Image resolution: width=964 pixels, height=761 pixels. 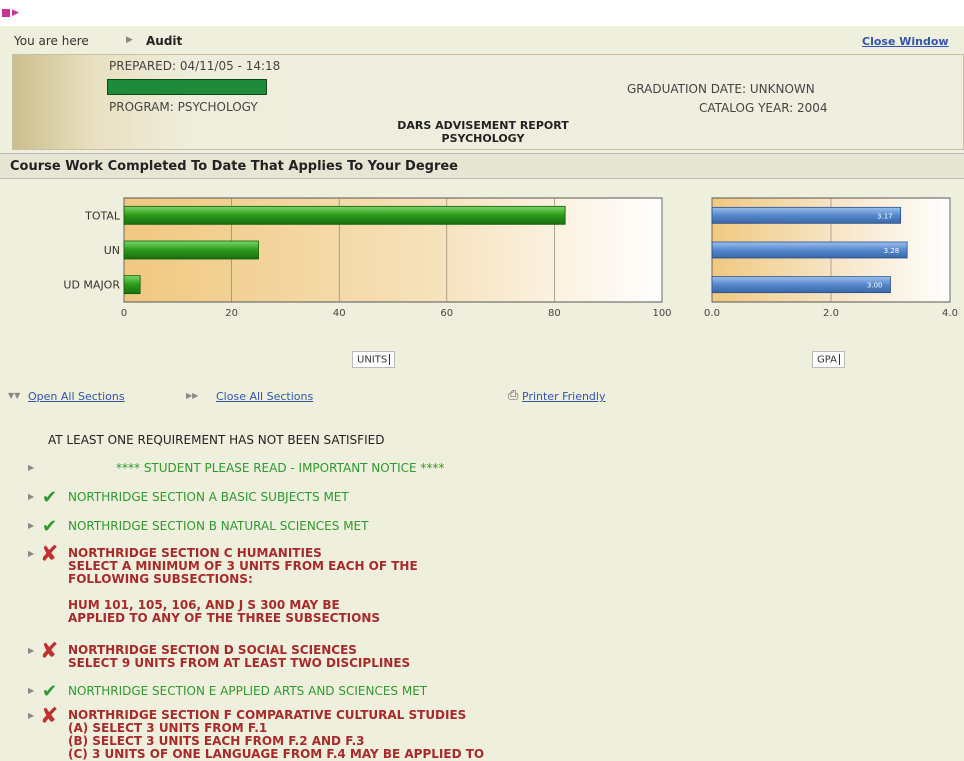 What do you see at coordinates (76, 396) in the screenshot?
I see `open-all-sections-link: Open All Sections` at bounding box center [76, 396].